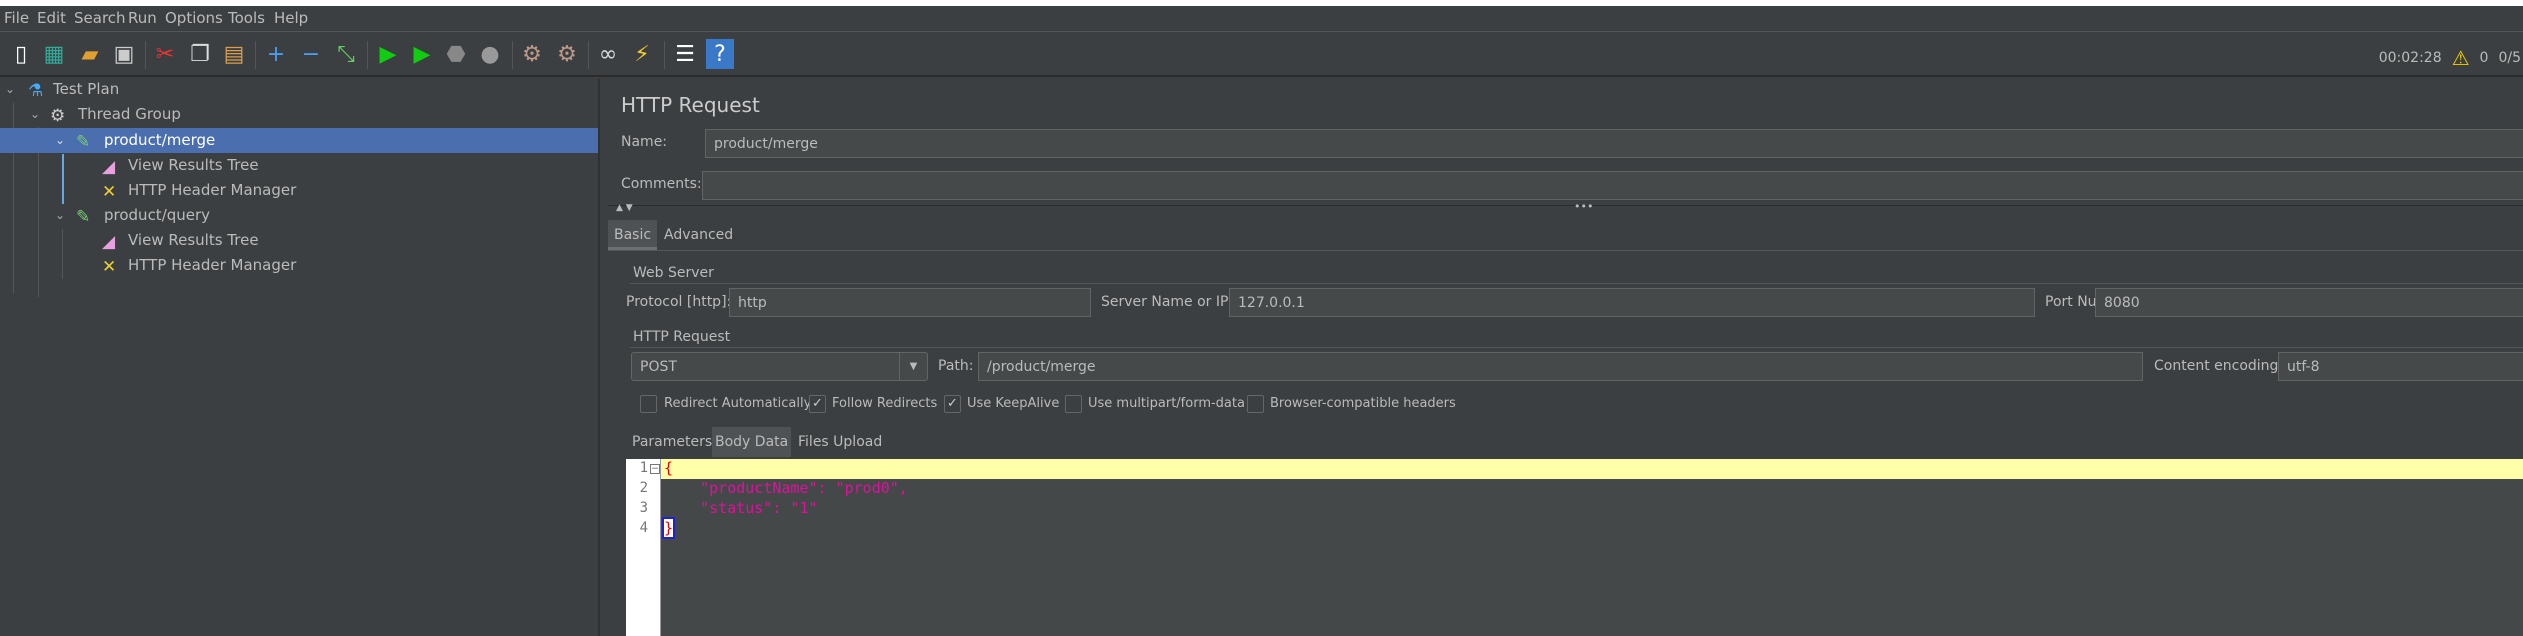  I want to click on cut-icon: ✂, so click(165, 54).